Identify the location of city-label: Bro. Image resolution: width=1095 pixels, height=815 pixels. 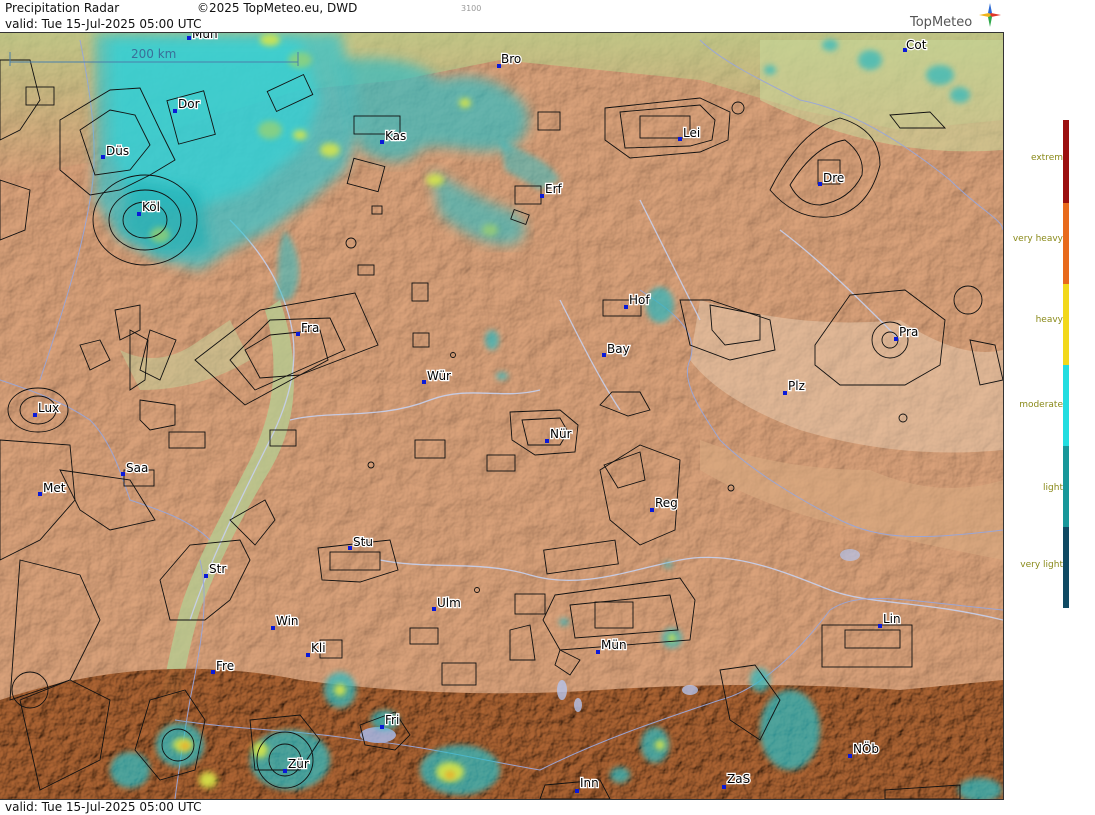
(511, 59).